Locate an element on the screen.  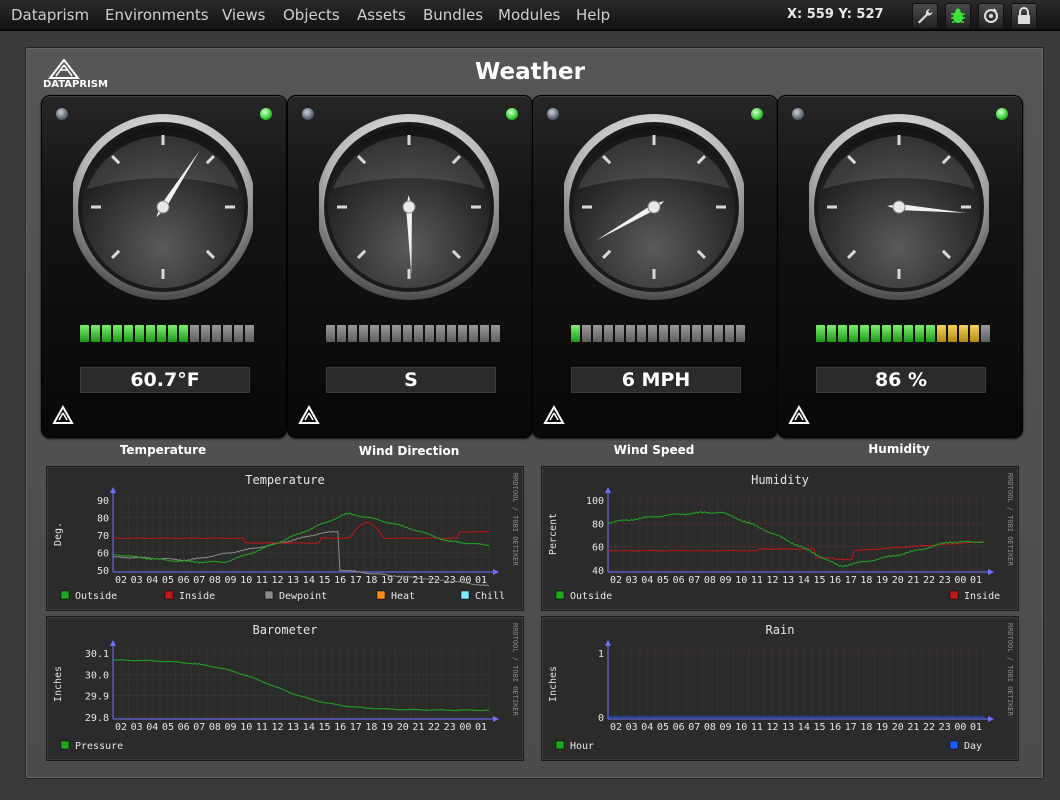
menu-environments: Environments is located at coordinates (157, 15).